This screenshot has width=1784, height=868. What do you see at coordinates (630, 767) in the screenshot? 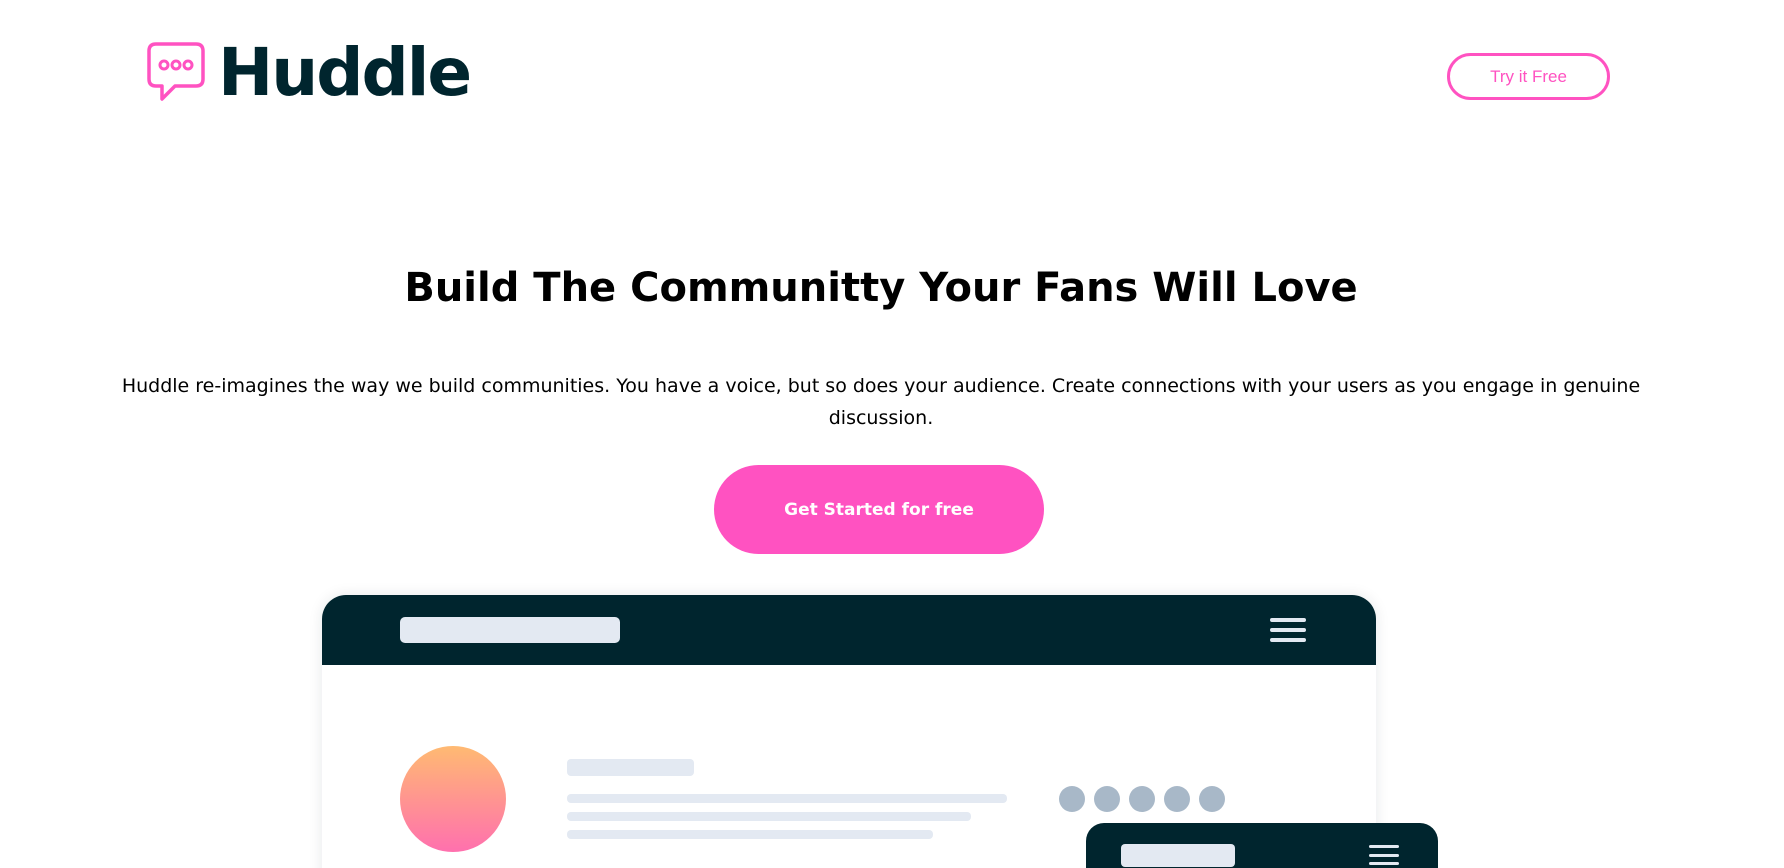
I see `skeleton-title` at bounding box center [630, 767].